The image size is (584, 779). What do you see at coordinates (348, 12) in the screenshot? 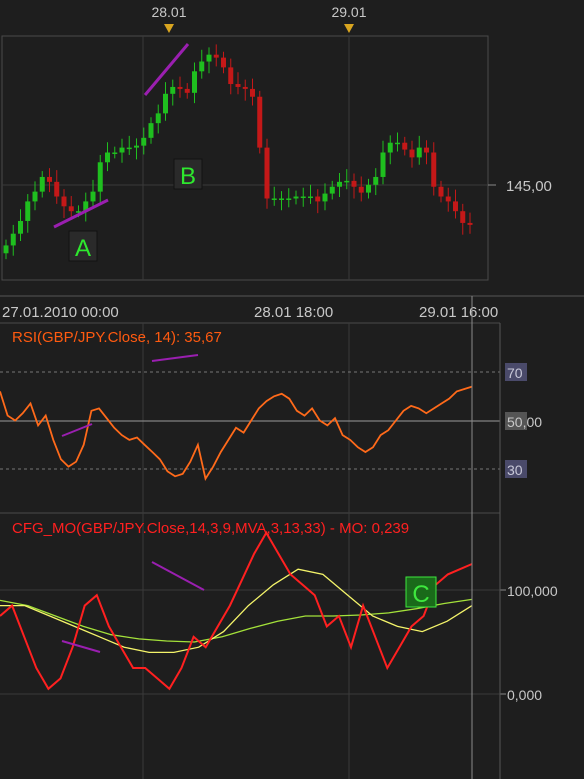
I see `top-date-label: 29.01` at bounding box center [348, 12].